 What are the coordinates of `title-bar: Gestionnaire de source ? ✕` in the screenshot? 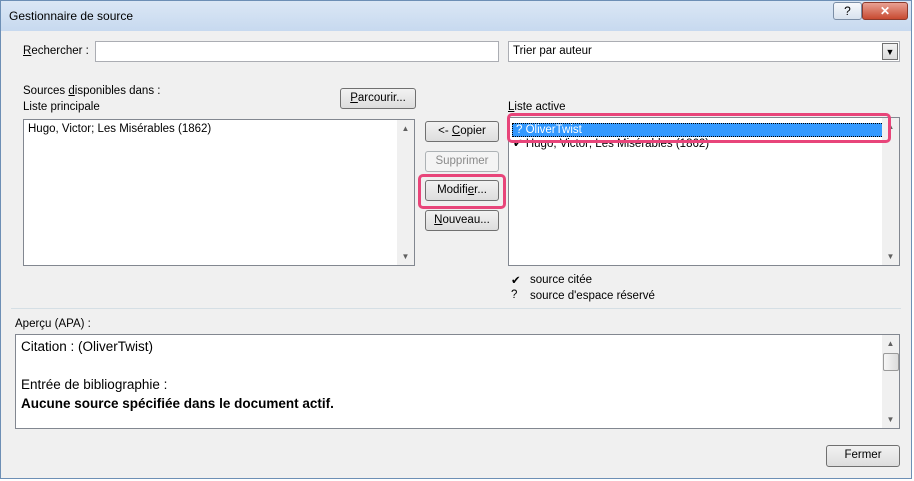 It's located at (456, 16).